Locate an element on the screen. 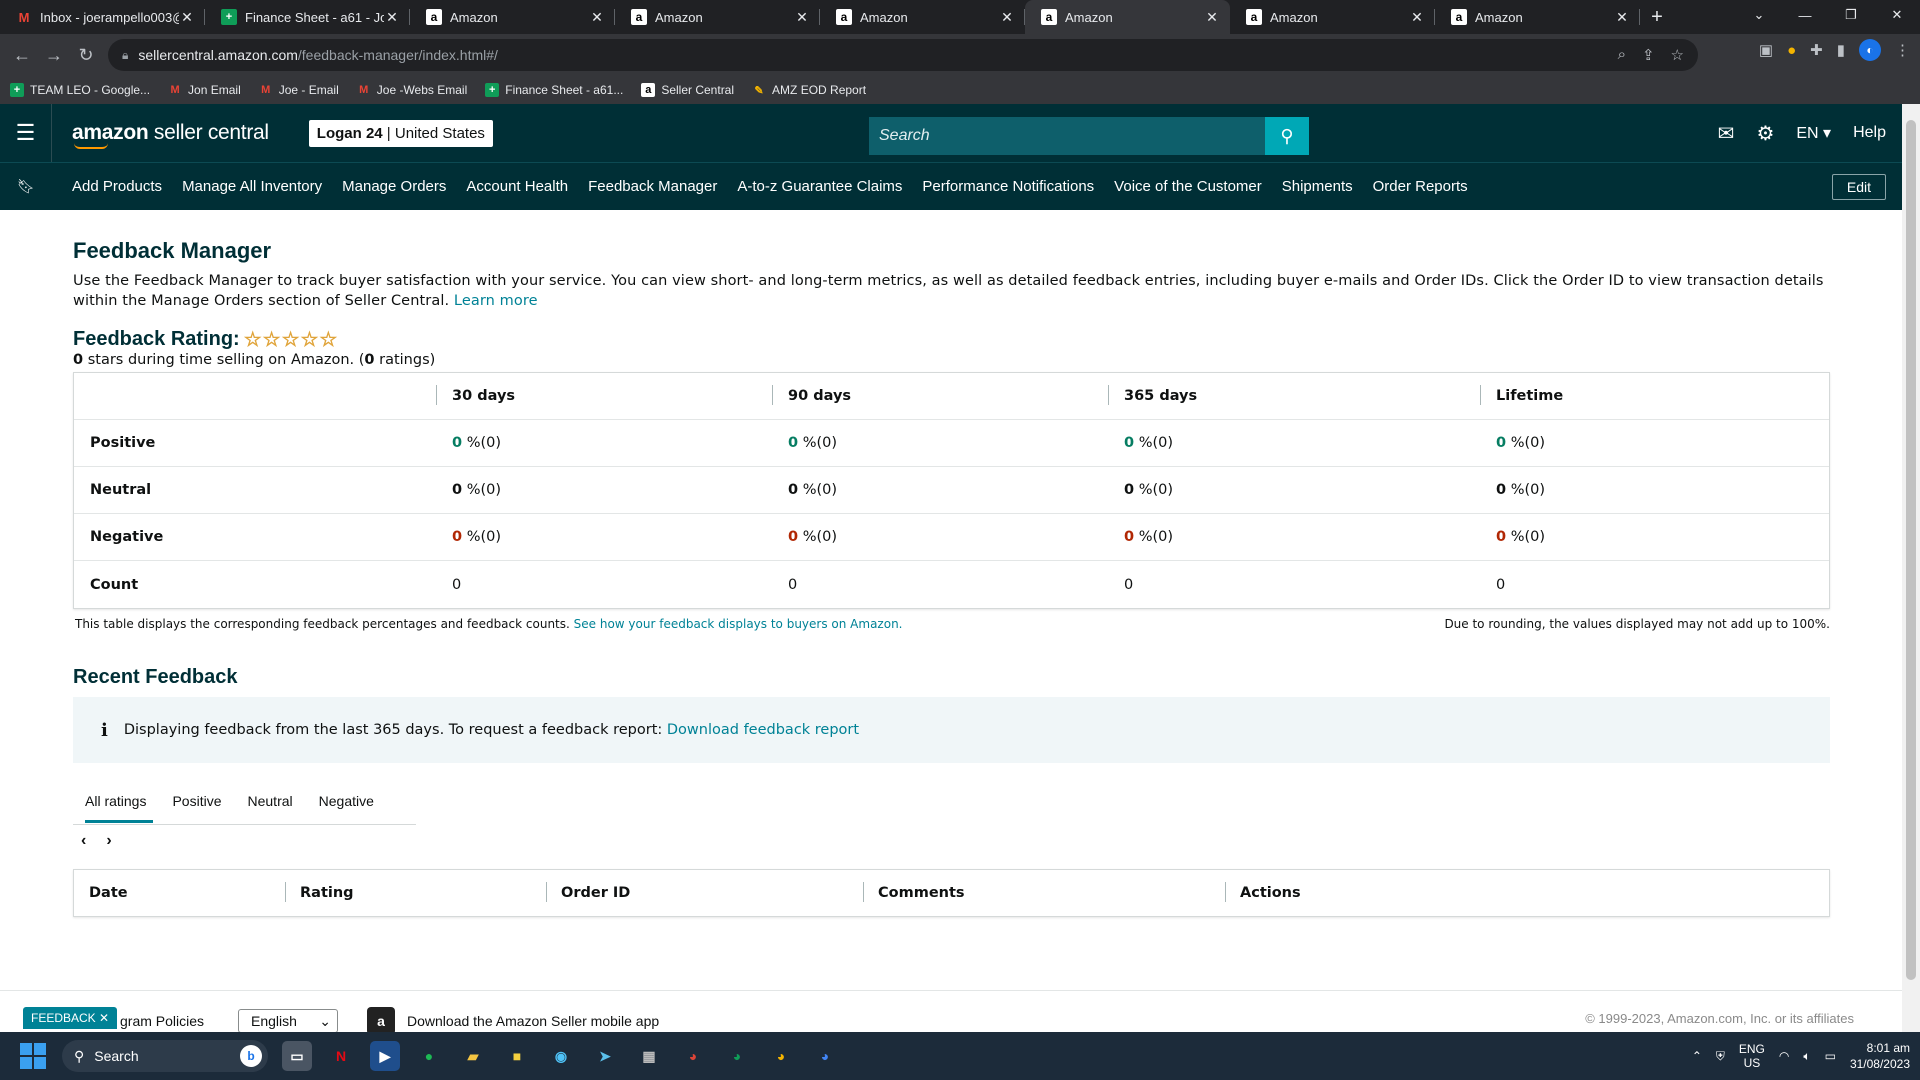 The image size is (1920, 1080). security-icon: ⛨ is located at coordinates (1720, 1056).